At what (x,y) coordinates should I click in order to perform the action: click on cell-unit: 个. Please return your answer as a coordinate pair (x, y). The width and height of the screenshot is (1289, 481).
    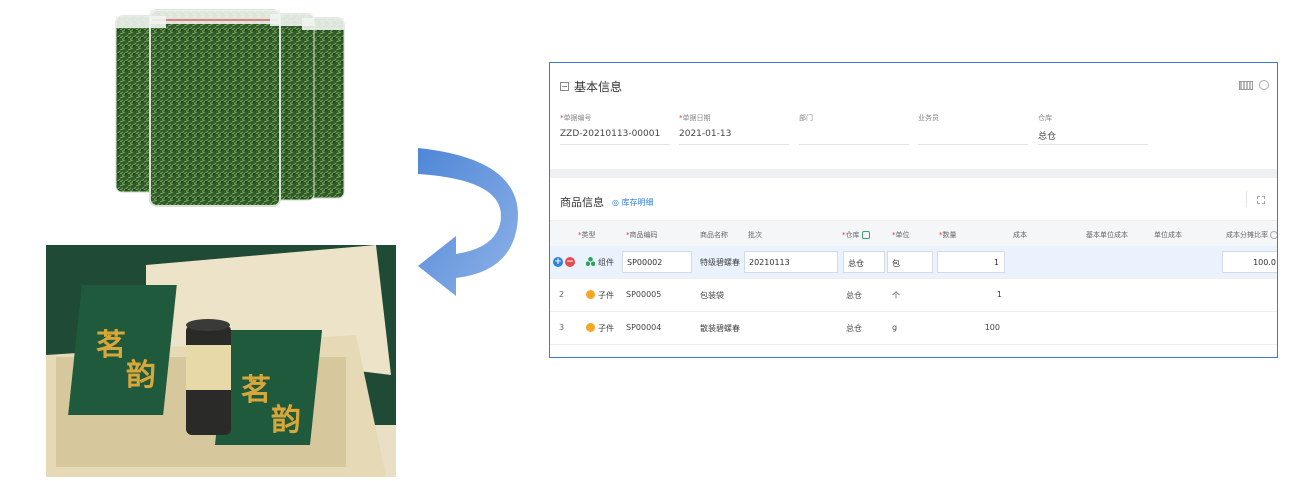
    Looking at the image, I should click on (896, 295).